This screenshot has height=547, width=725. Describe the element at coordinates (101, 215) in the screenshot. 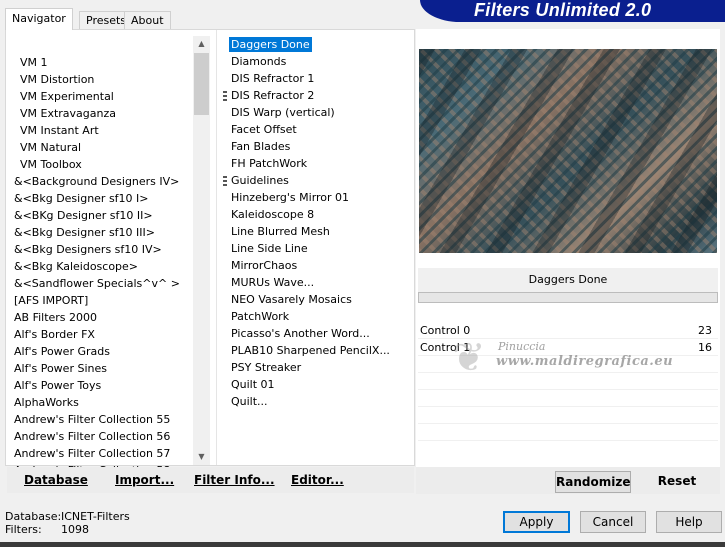

I see `category-item: &<BKg Designer sf10 II>` at that location.